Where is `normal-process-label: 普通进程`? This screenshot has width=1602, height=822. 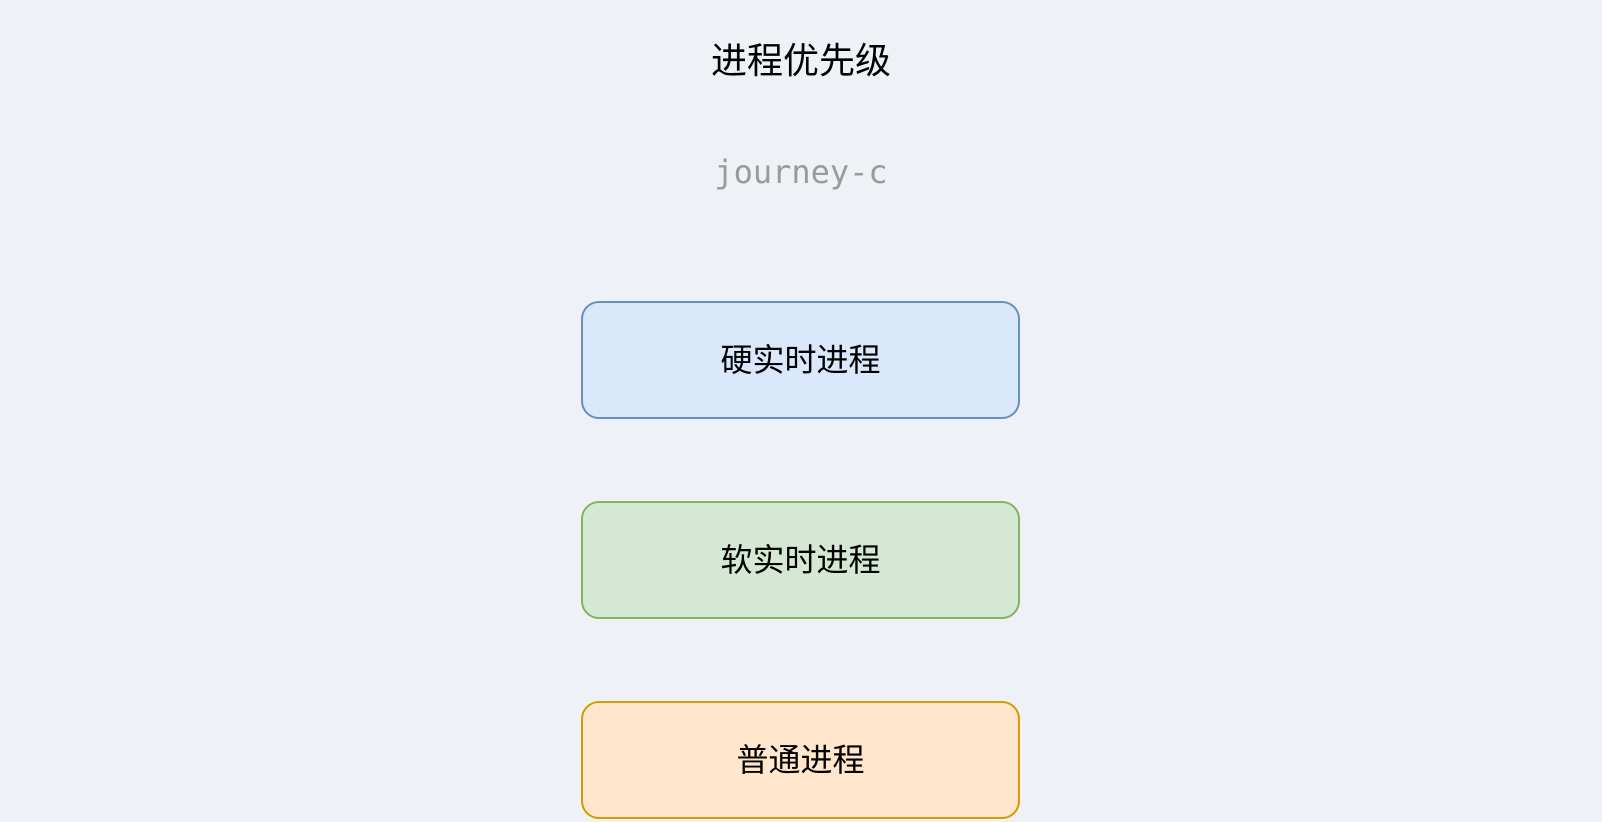 normal-process-label: 普通进程 is located at coordinates (800, 760).